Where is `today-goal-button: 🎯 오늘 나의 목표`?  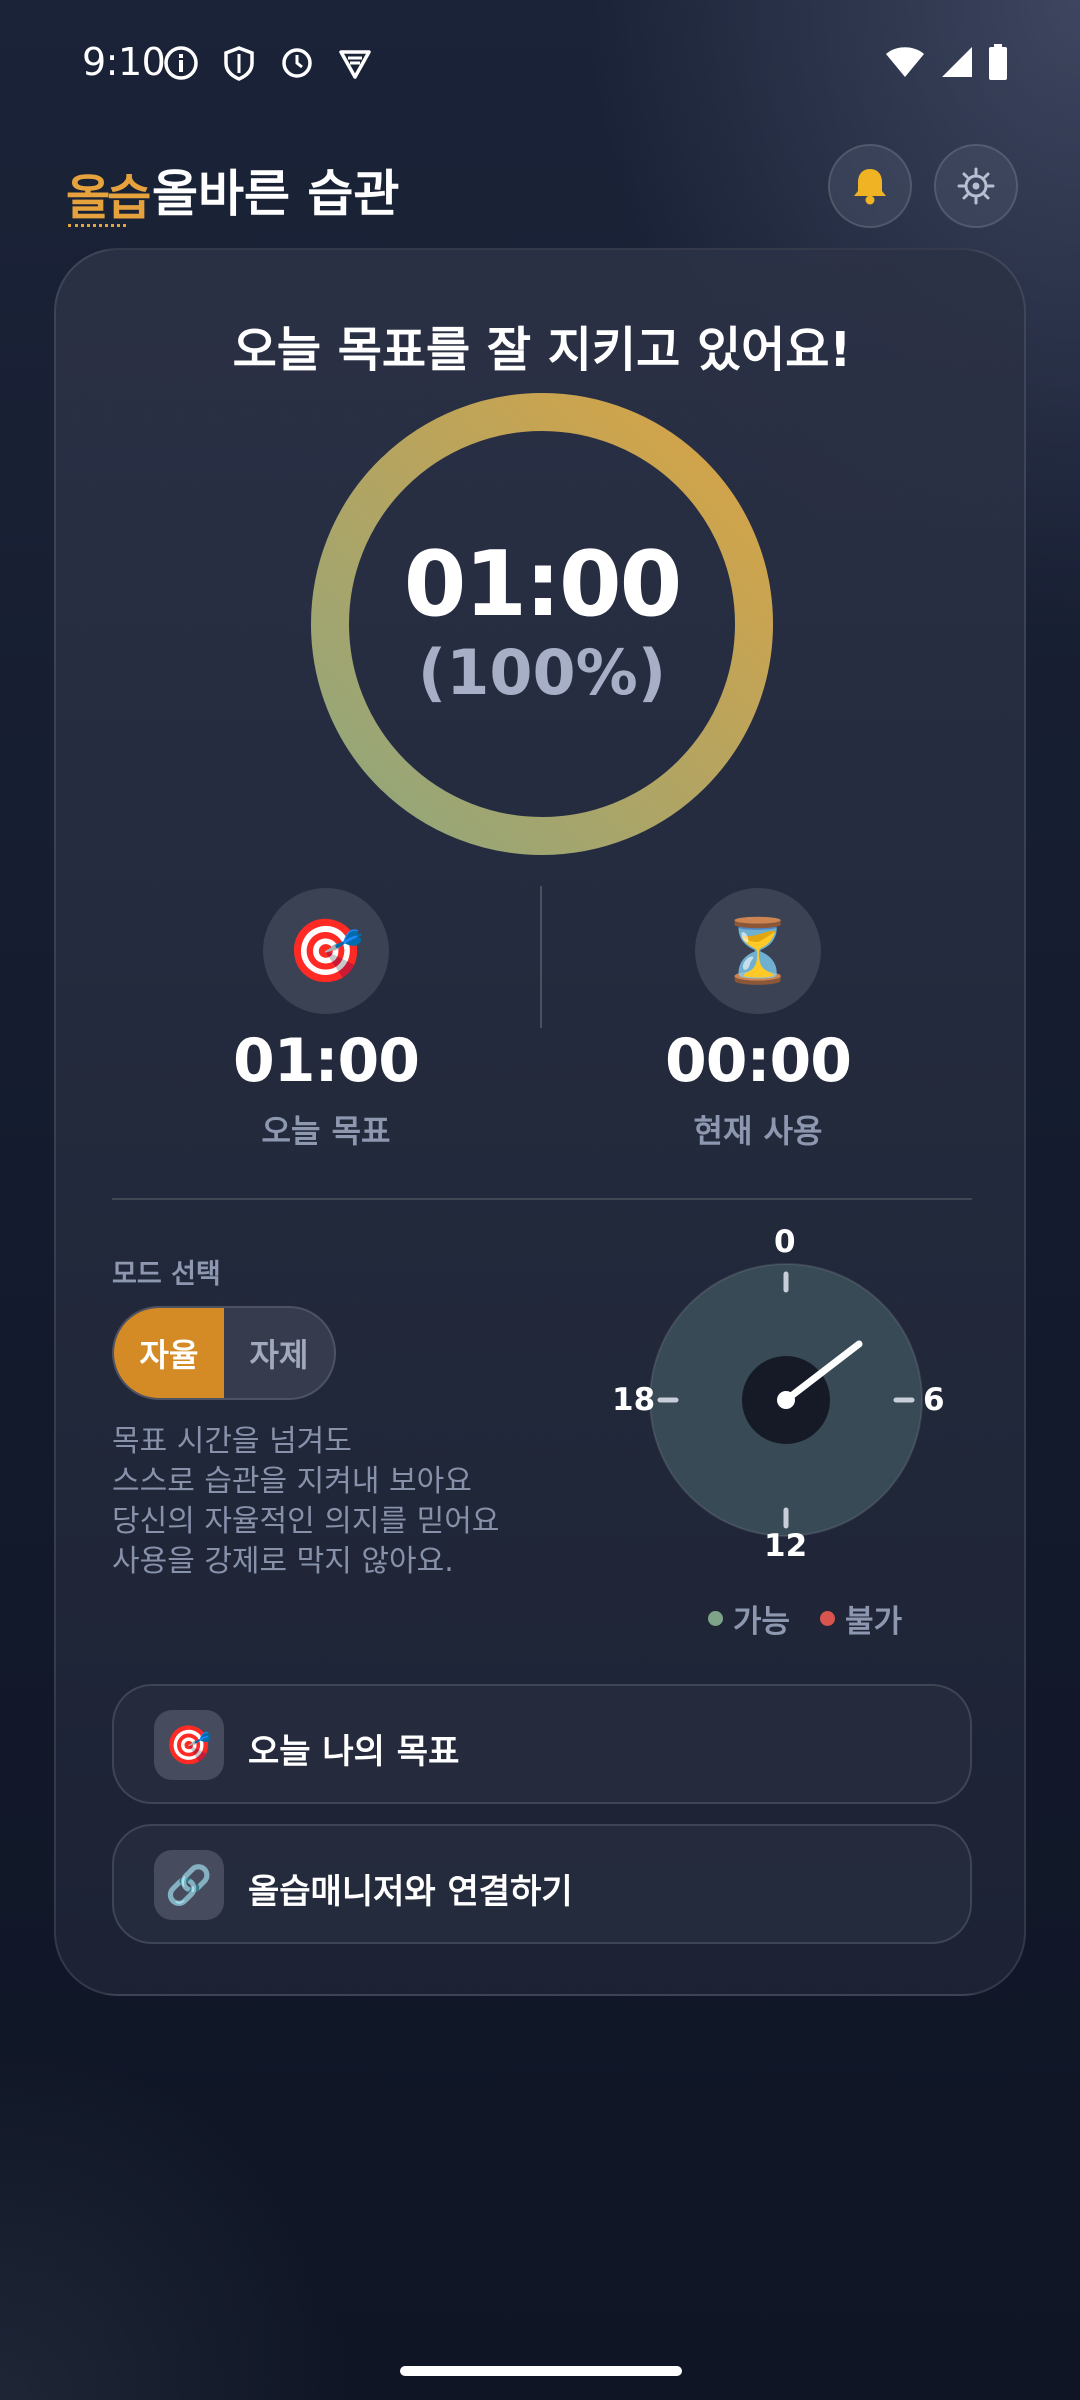 today-goal-button: 🎯 오늘 나의 목표 is located at coordinates (542, 1744).